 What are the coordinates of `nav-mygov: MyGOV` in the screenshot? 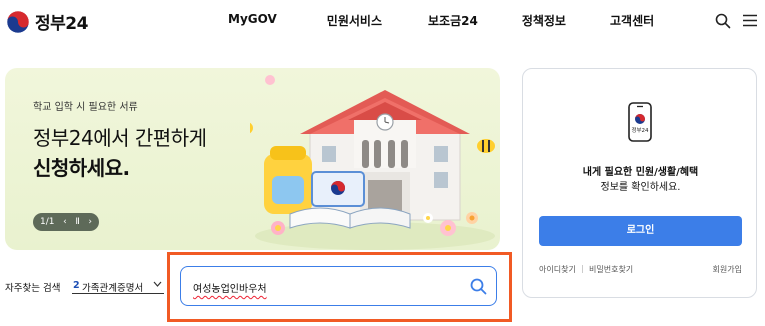 It's located at (252, 20).